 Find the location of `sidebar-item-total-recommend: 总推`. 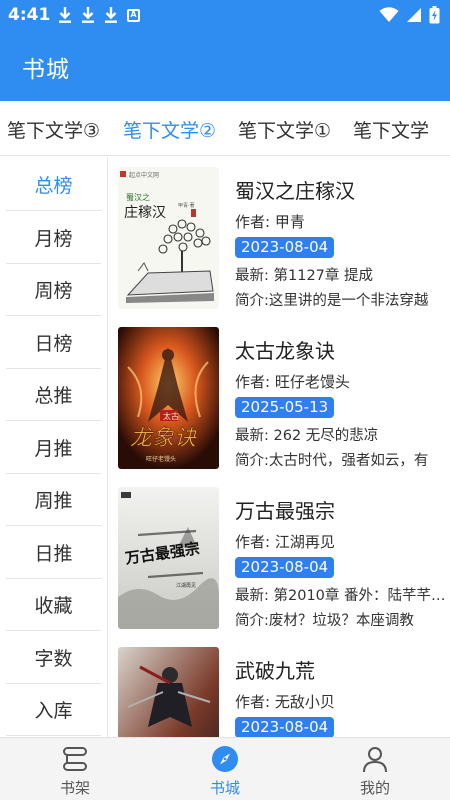

sidebar-item-total-recommend: 总推 is located at coordinates (53, 395).